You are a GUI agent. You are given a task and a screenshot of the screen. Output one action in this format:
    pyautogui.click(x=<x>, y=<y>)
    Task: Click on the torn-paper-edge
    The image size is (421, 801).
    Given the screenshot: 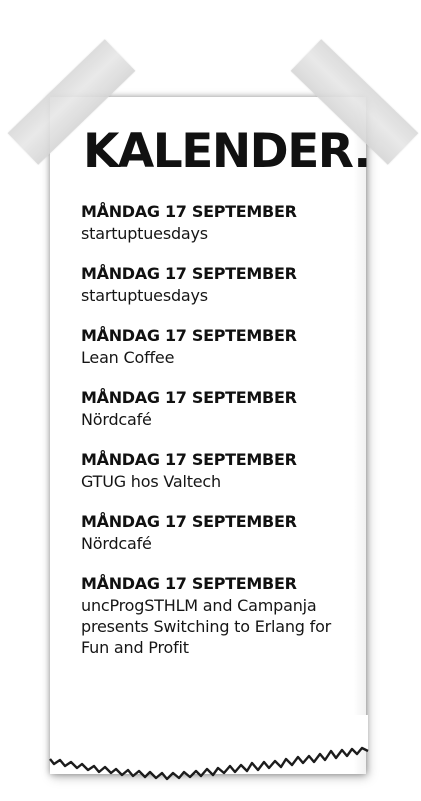 What is the action you would take?
    pyautogui.click(x=209, y=748)
    